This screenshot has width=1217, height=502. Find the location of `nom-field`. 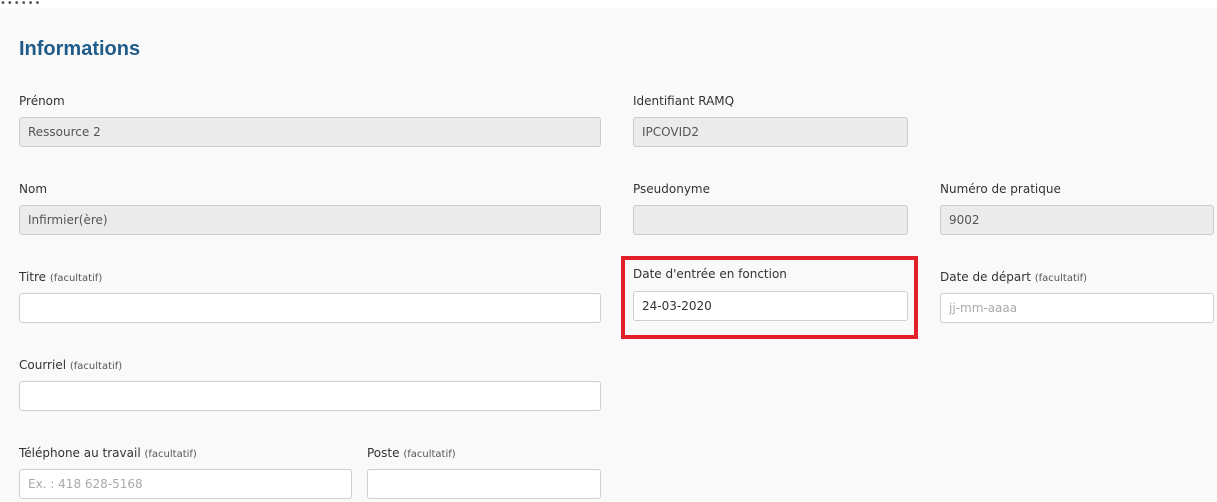

nom-field is located at coordinates (310, 220).